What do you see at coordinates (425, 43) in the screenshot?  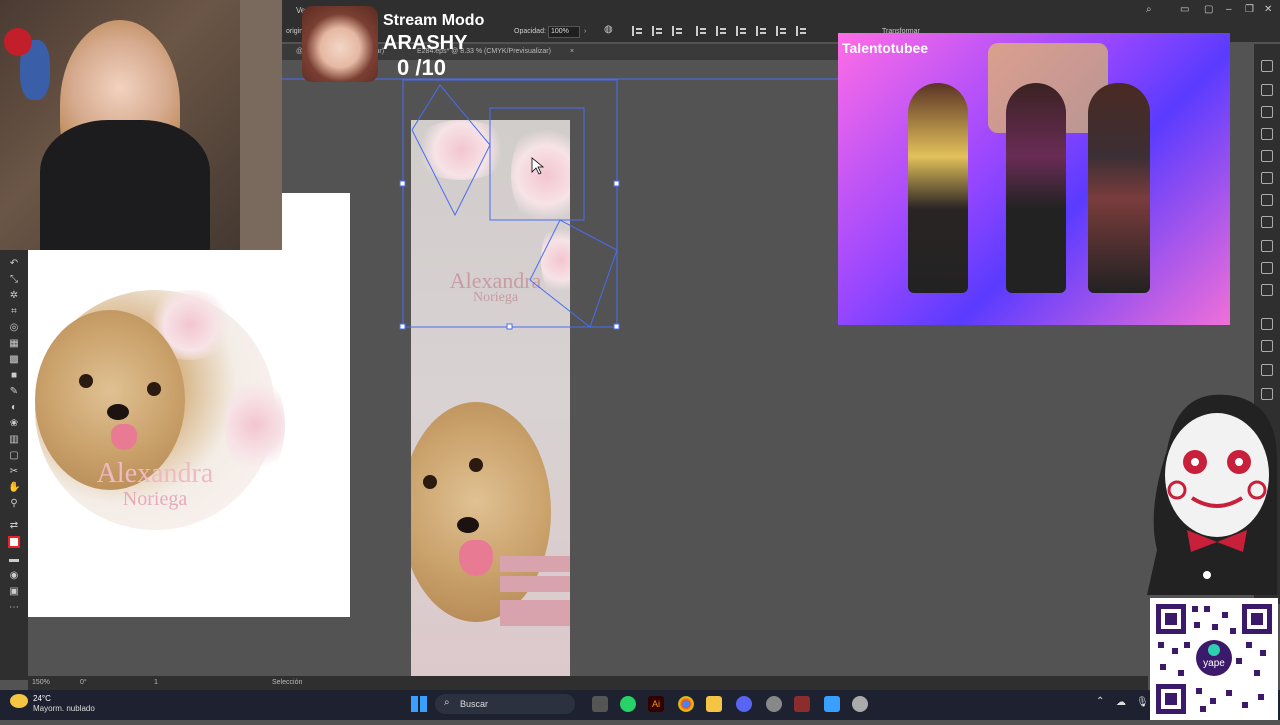 I see `streamer-name: ARASHY` at bounding box center [425, 43].